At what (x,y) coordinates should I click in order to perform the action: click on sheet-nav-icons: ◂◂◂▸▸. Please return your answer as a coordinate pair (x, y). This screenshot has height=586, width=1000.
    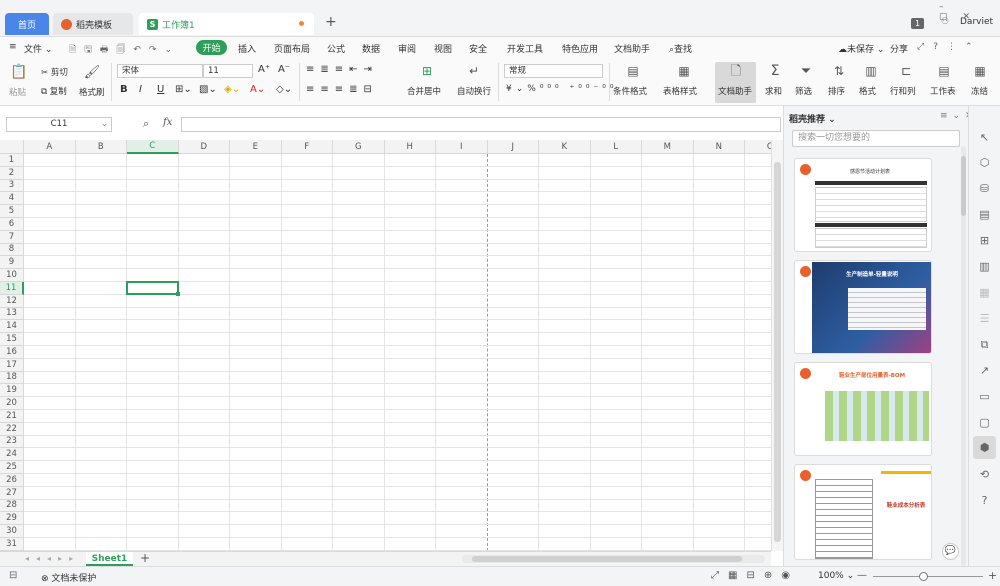
    Looking at the image, I should click on (52, 558).